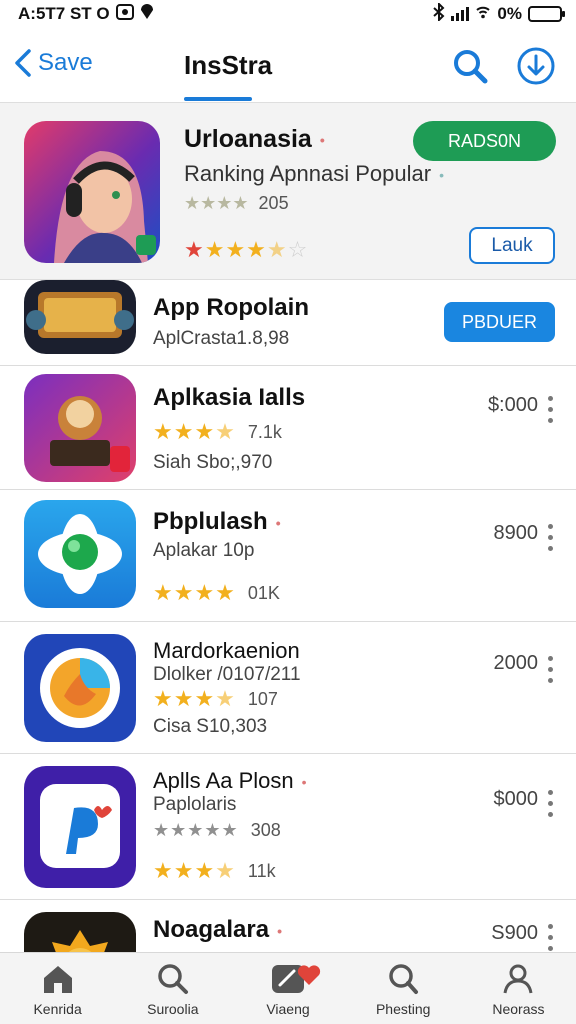  I want to click on star-icon: ★, so click(194, 249).